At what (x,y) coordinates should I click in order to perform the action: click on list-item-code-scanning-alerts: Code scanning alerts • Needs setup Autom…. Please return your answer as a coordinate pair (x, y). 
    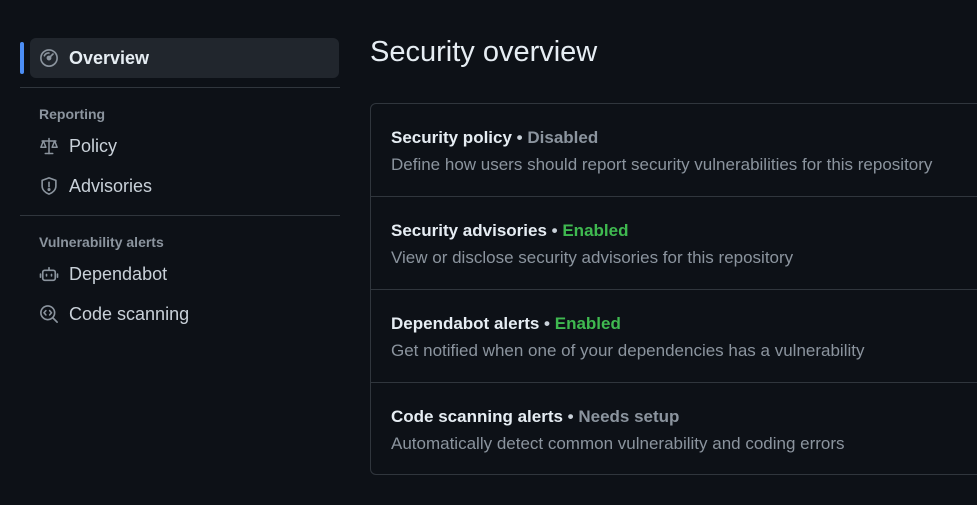
    Looking at the image, I should click on (674, 429).